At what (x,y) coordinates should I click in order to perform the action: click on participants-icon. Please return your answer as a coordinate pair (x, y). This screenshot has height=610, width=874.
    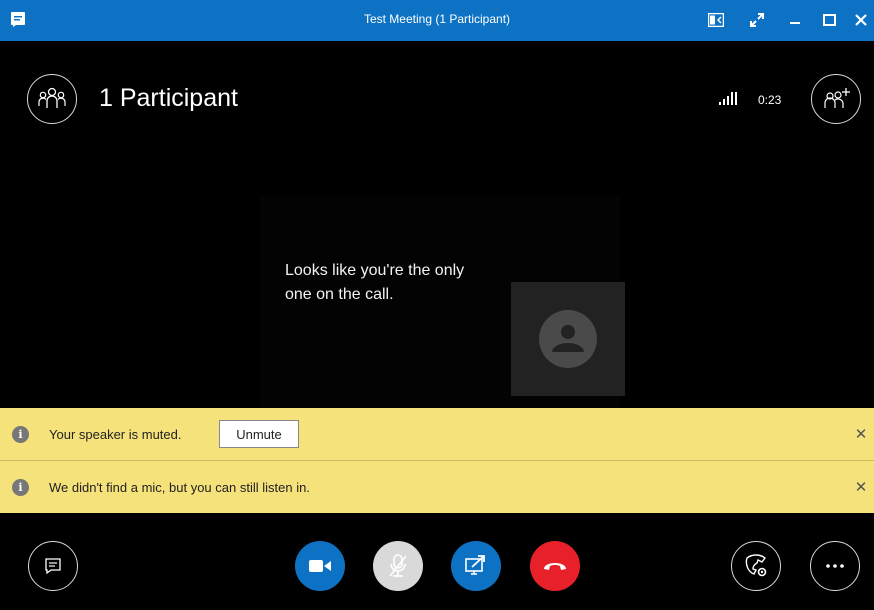
    Looking at the image, I should click on (52, 97).